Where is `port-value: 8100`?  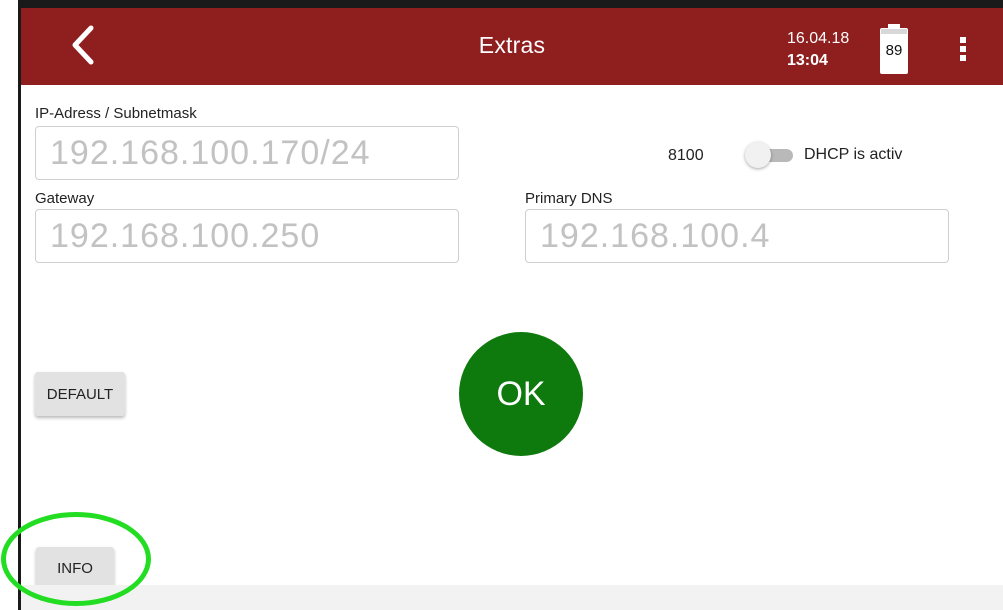
port-value: 8100 is located at coordinates (686, 155).